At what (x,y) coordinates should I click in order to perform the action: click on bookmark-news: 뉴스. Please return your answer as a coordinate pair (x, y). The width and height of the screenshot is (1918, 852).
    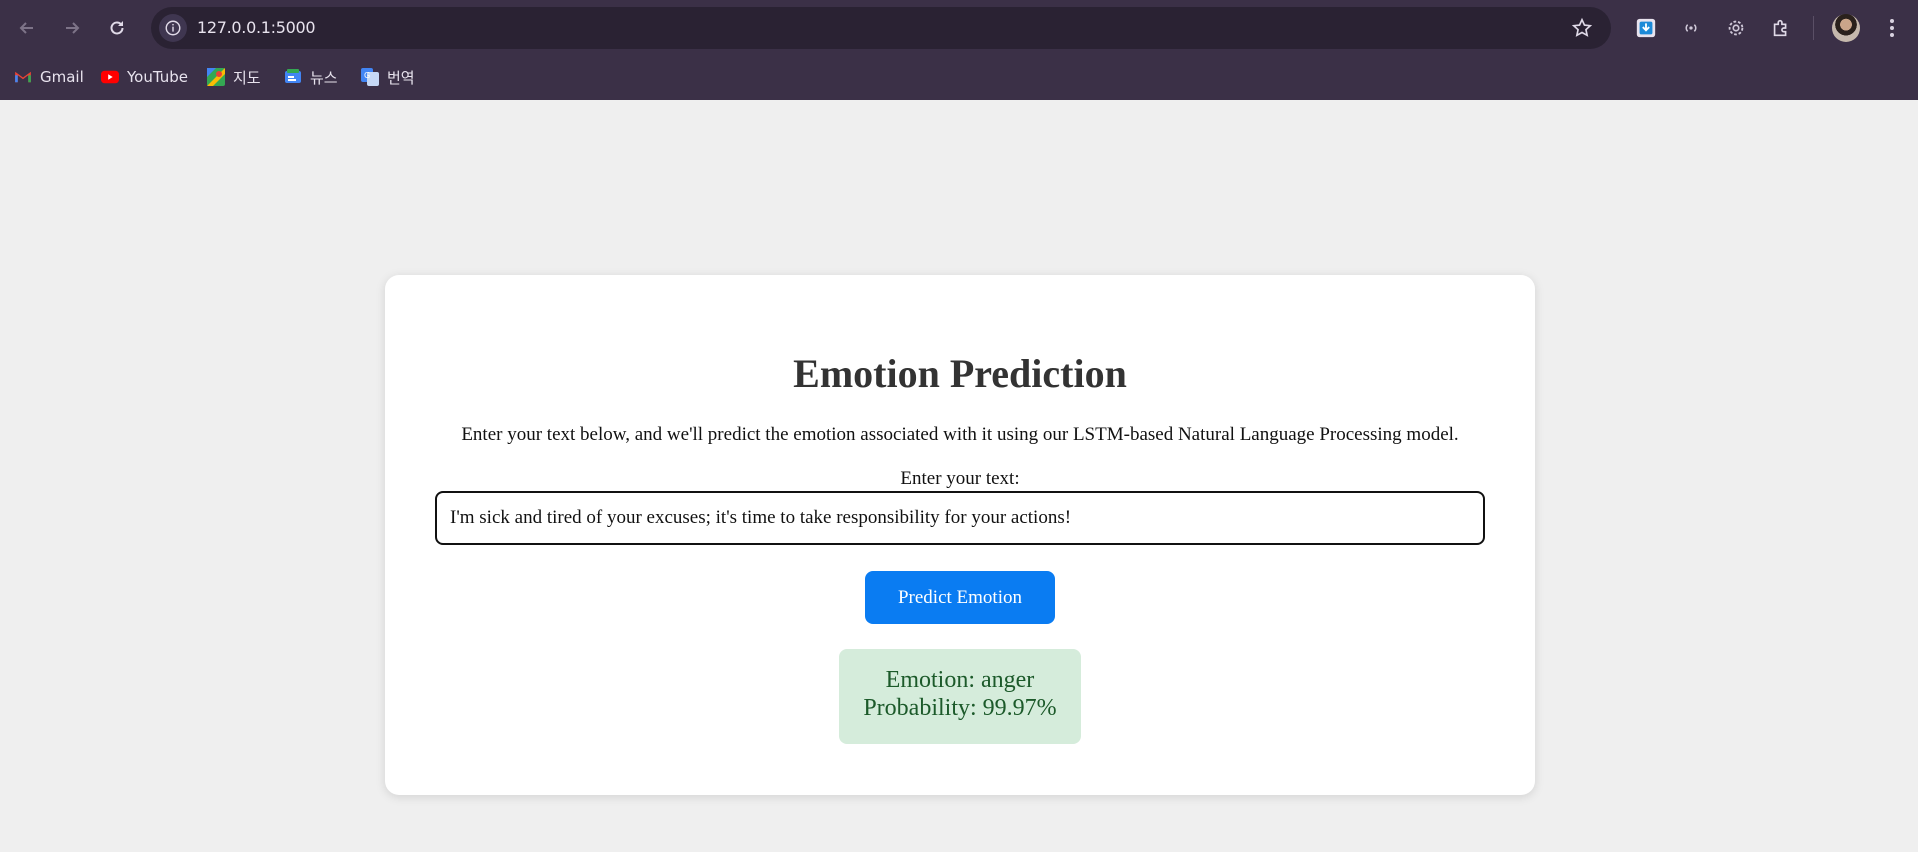
    Looking at the image, I should click on (311, 77).